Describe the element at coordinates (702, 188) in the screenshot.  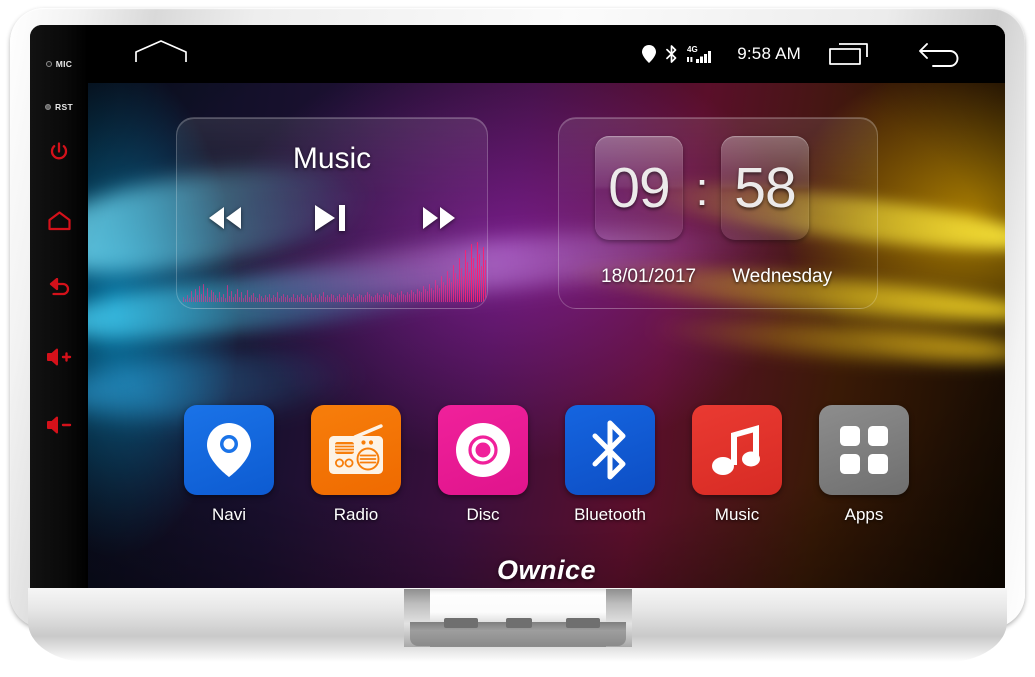
I see `clock-digits: 09 : 58` at that location.